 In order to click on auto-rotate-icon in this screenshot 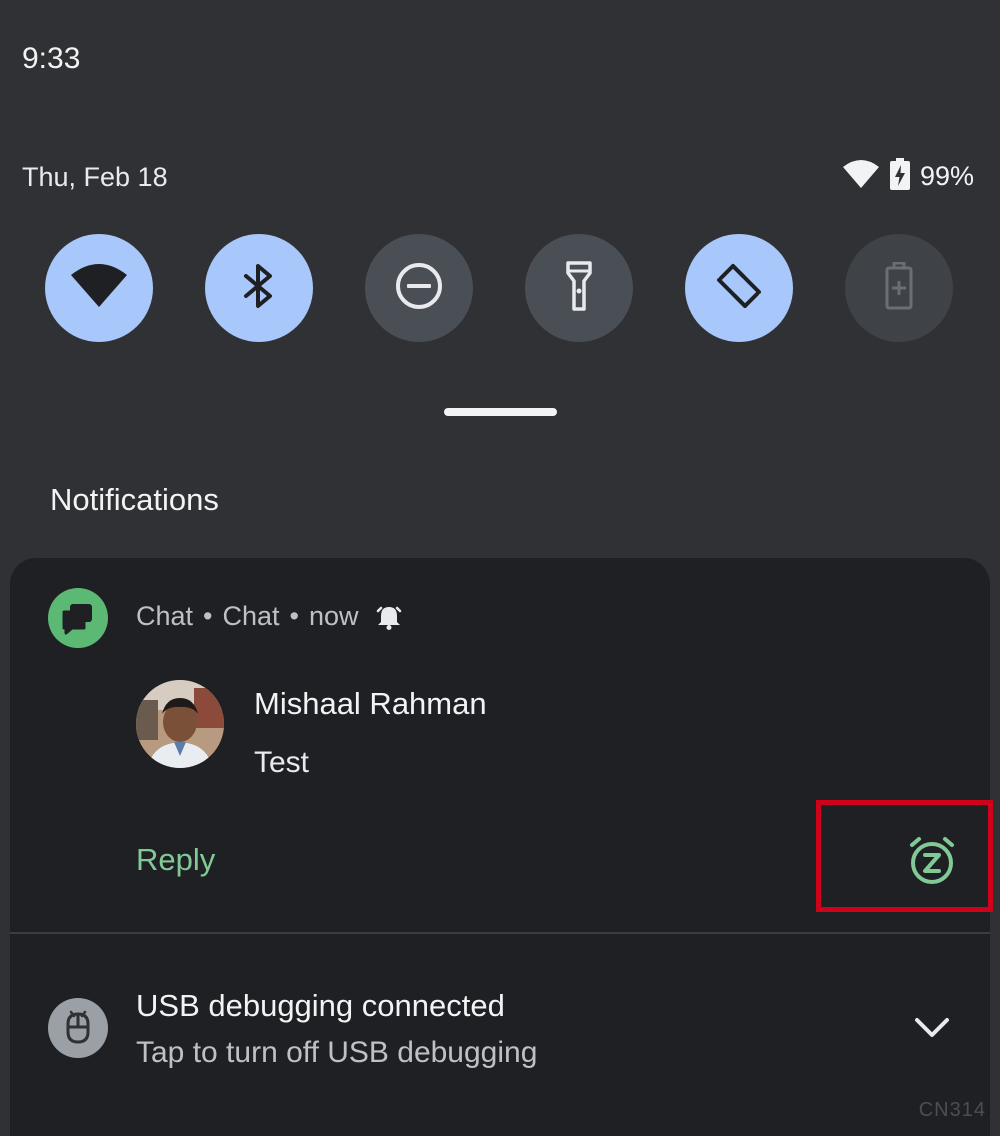, I will do `click(739, 288)`.